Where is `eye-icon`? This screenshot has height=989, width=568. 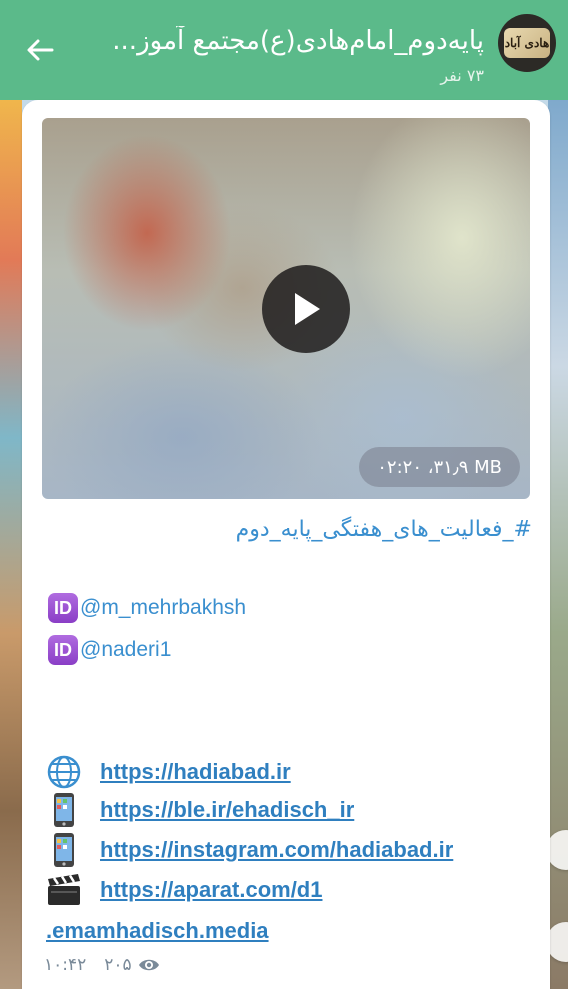 eye-icon is located at coordinates (149, 965).